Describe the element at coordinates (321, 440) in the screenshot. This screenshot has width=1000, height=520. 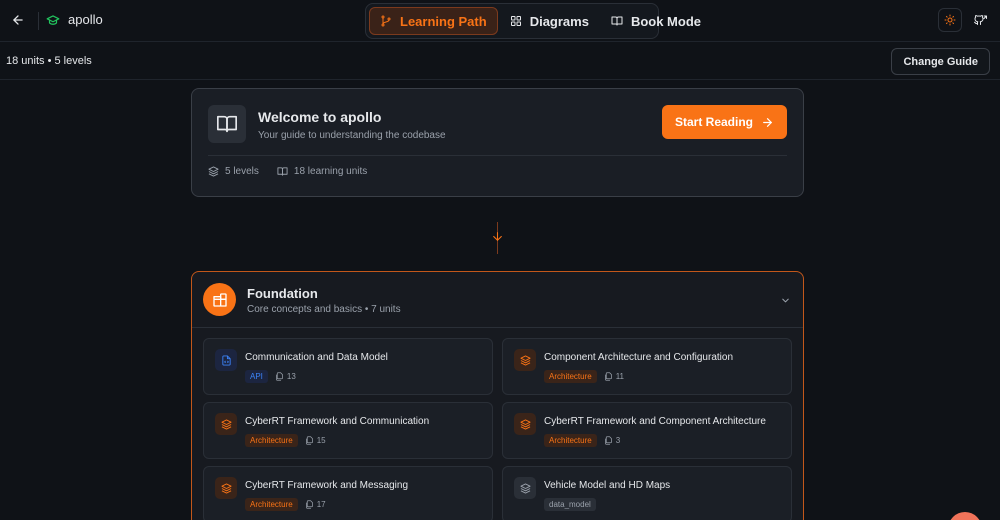
I see `file-count-value: 15` at that location.